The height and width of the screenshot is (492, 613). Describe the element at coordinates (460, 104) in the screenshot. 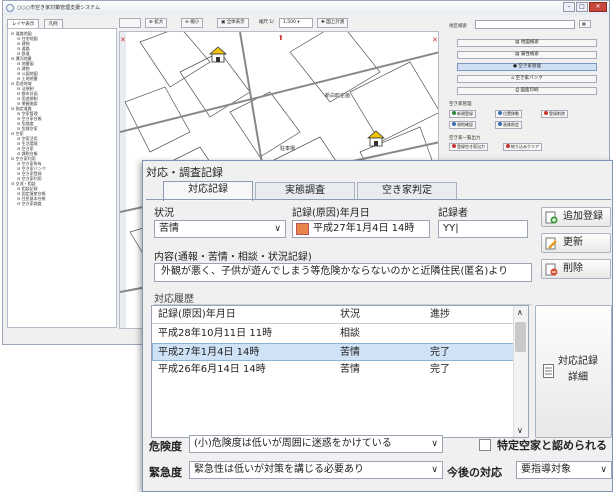

I see `section-vacant-manage: 空き家管理` at that location.